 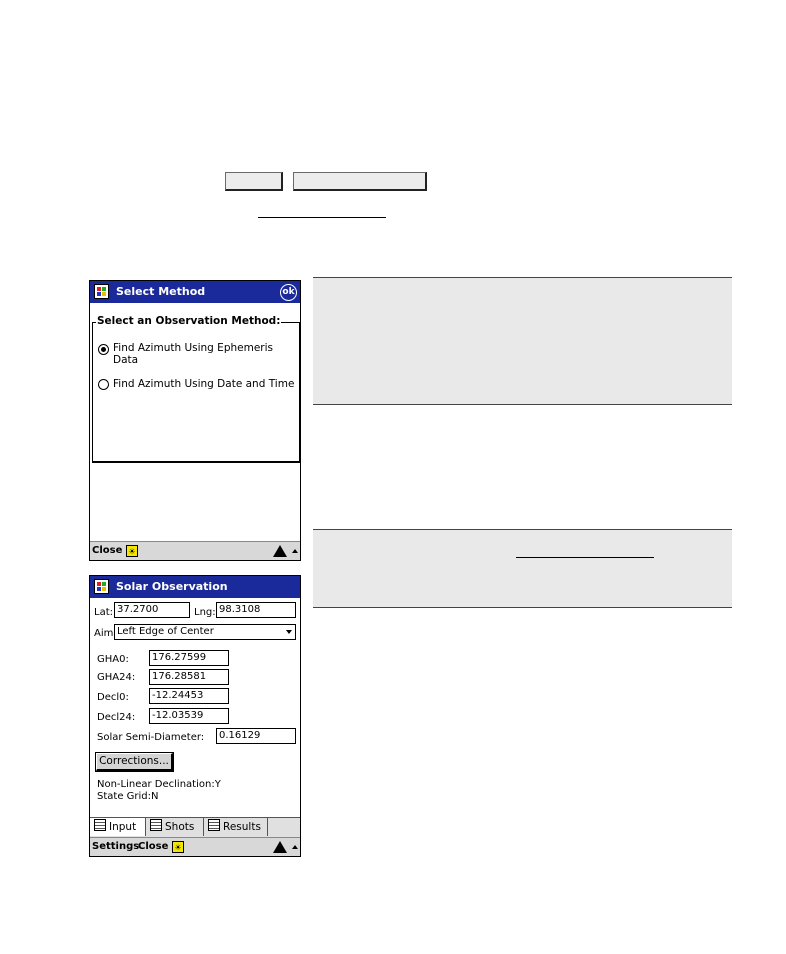 What do you see at coordinates (116, 677) in the screenshot?
I see `gha24-label: GHA24:` at bounding box center [116, 677].